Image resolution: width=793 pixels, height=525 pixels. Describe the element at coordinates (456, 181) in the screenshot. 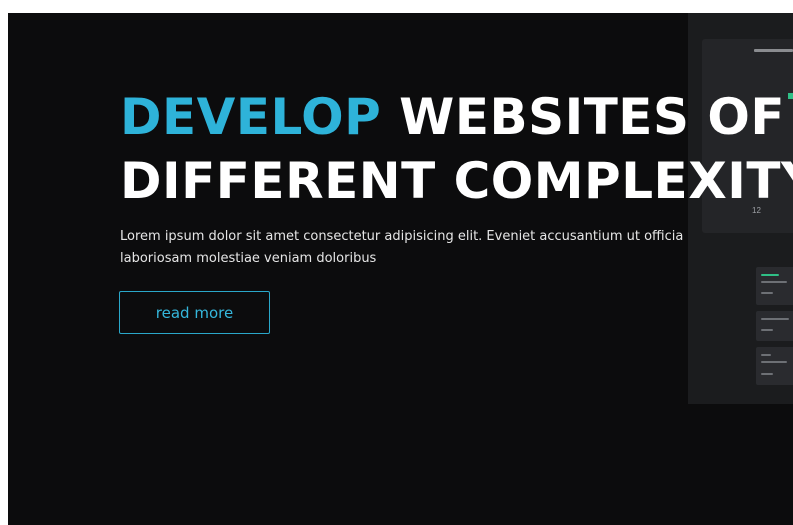

I see `headline-second-line: DIFFERENT COMPLEXITY` at that location.